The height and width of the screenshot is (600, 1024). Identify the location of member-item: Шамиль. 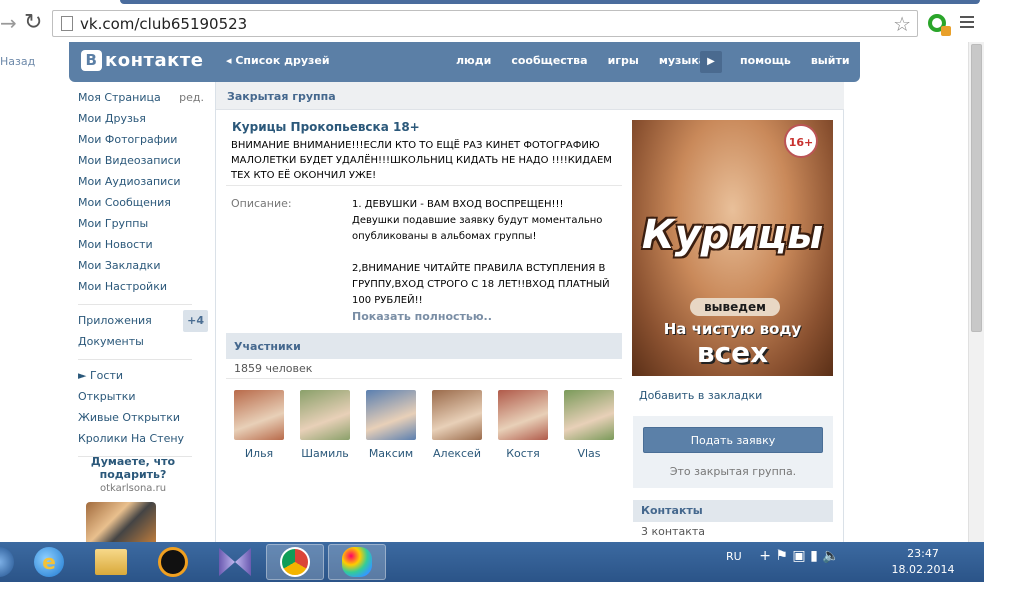
(325, 425).